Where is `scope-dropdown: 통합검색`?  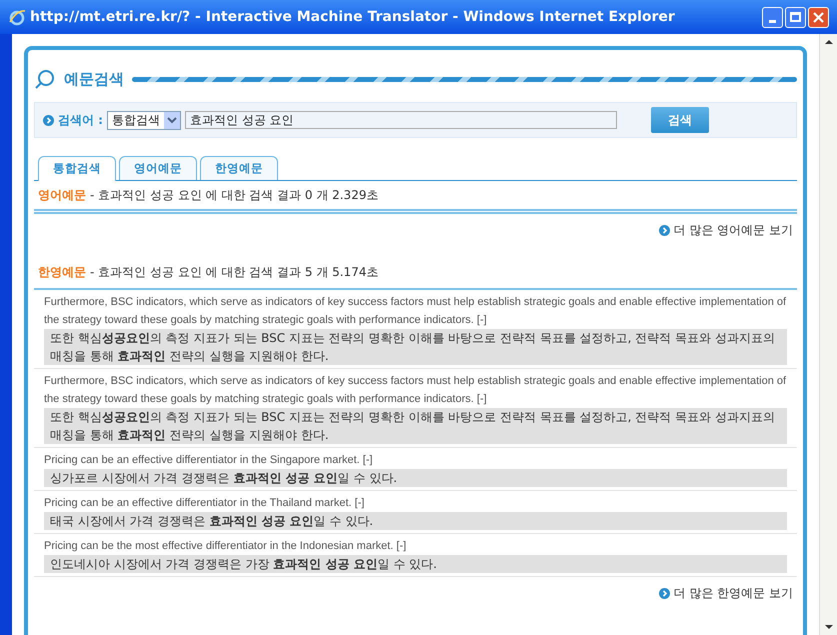
scope-dropdown: 통합검색 is located at coordinates (143, 120).